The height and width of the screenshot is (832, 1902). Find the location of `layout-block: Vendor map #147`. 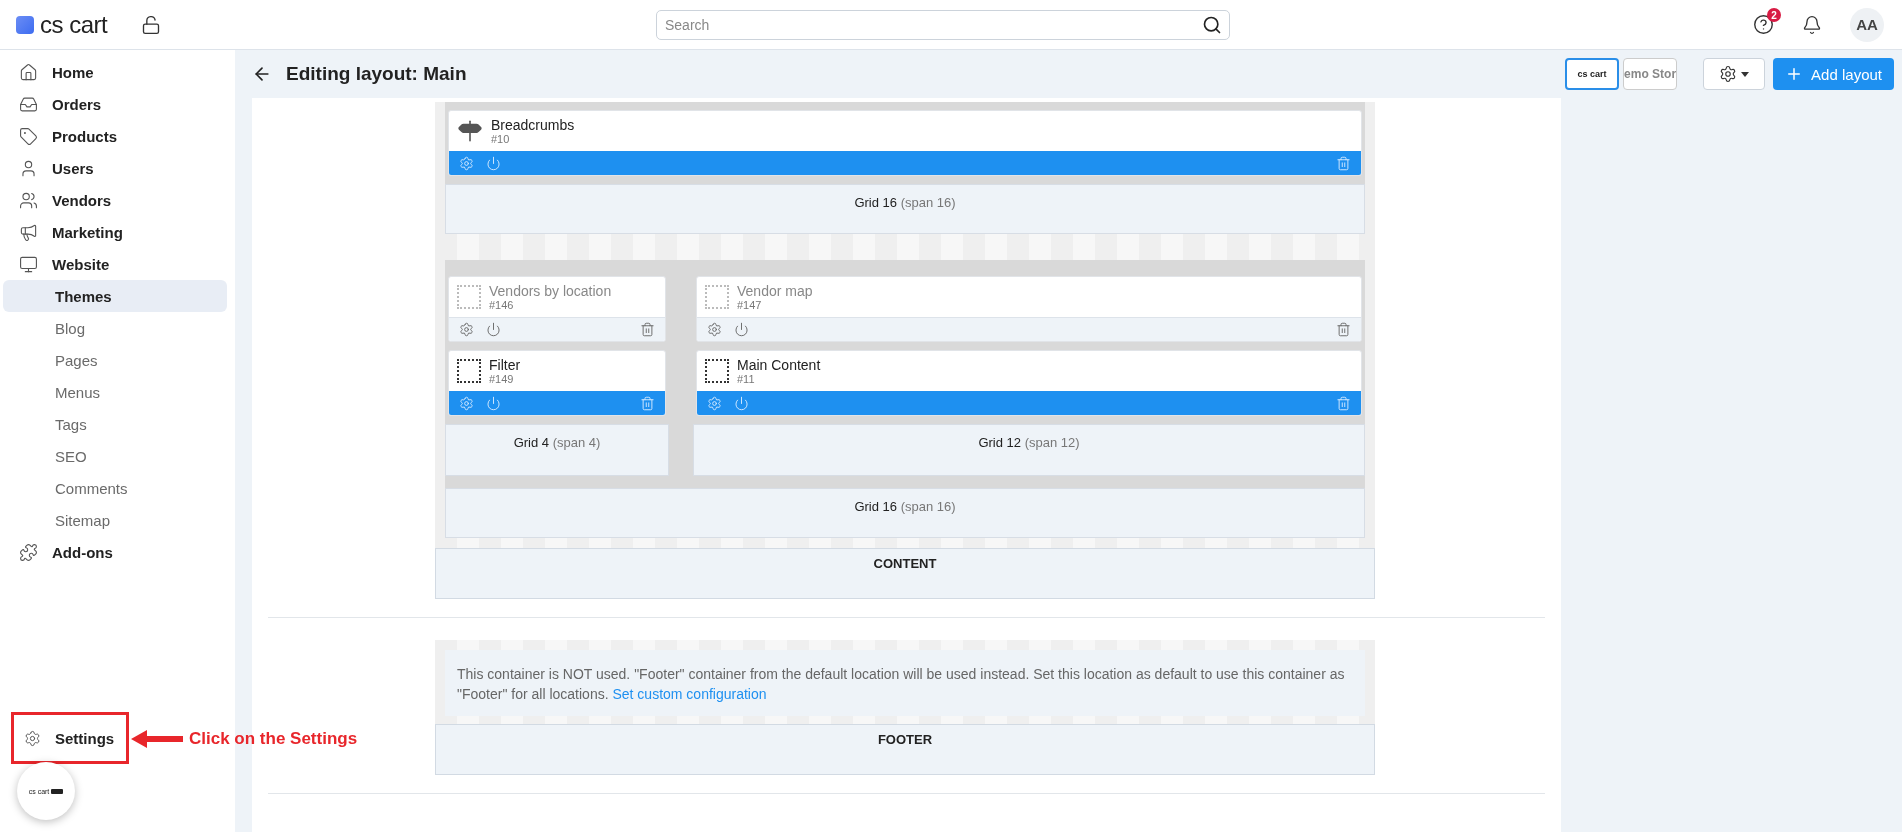

layout-block: Vendor map #147 is located at coordinates (1029, 309).